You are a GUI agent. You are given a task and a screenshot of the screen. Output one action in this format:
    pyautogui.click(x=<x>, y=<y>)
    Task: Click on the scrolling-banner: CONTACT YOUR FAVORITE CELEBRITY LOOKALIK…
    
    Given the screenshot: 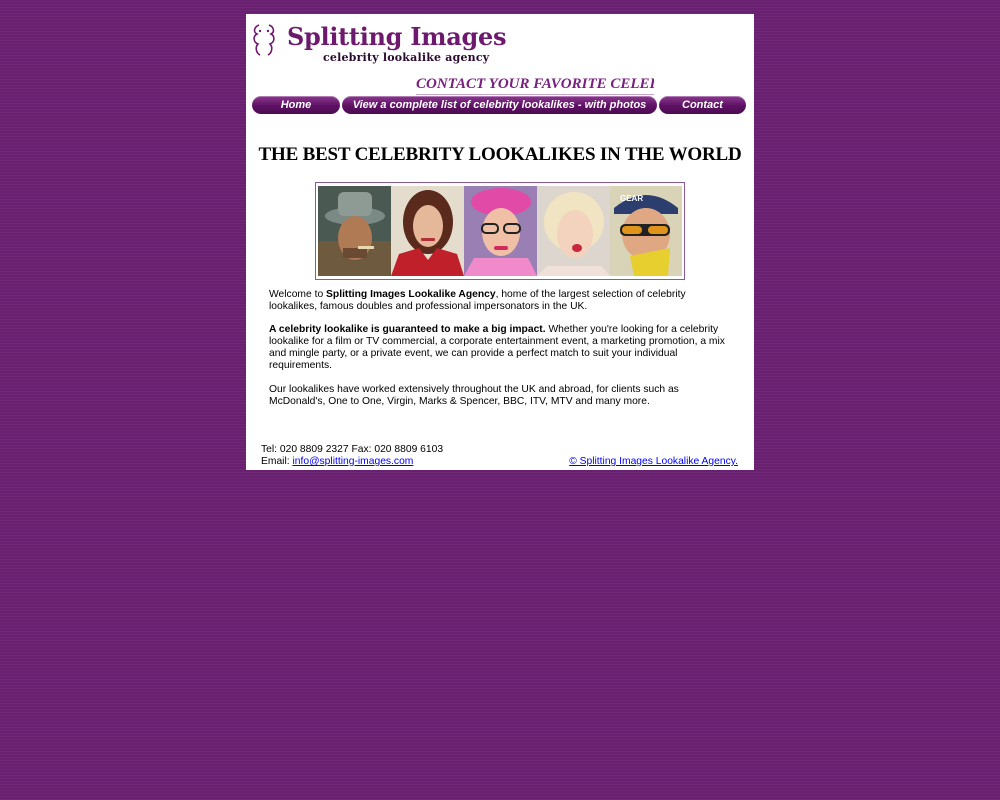 What is the action you would take?
    pyautogui.click(x=535, y=85)
    